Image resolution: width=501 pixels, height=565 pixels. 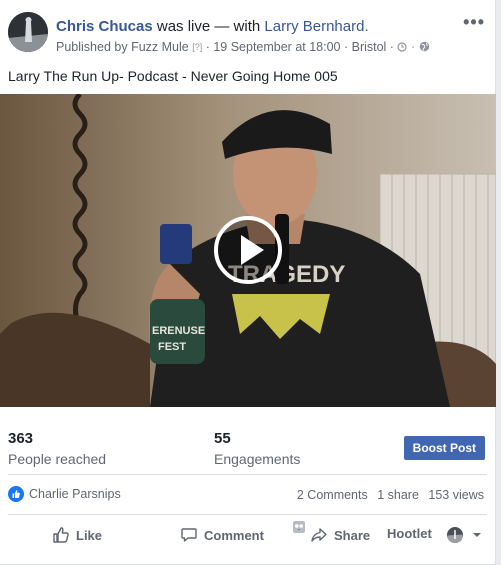 What do you see at coordinates (456, 495) in the screenshot?
I see `views-count: 153 views` at bounding box center [456, 495].